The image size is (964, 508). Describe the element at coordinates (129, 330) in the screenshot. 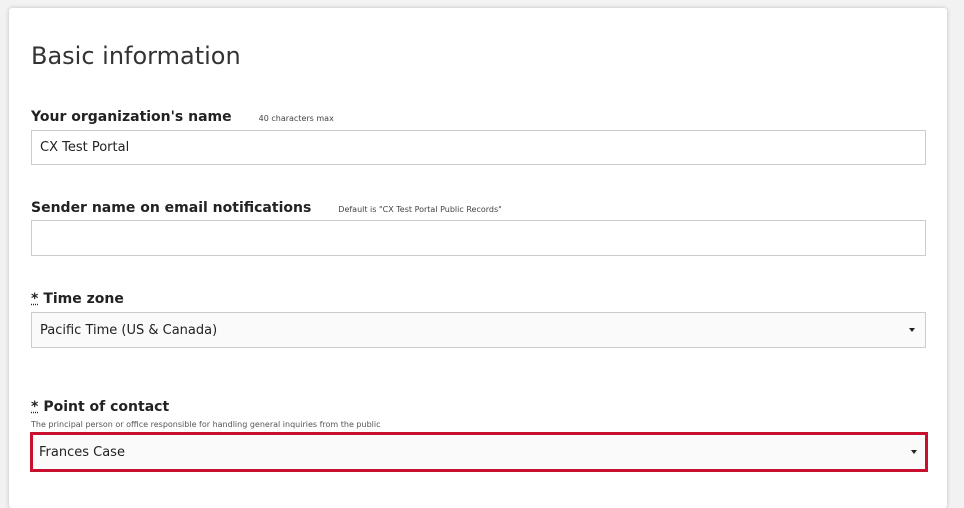

I see `time-zone-selected-value: Pacific Time (US & Canada)` at that location.